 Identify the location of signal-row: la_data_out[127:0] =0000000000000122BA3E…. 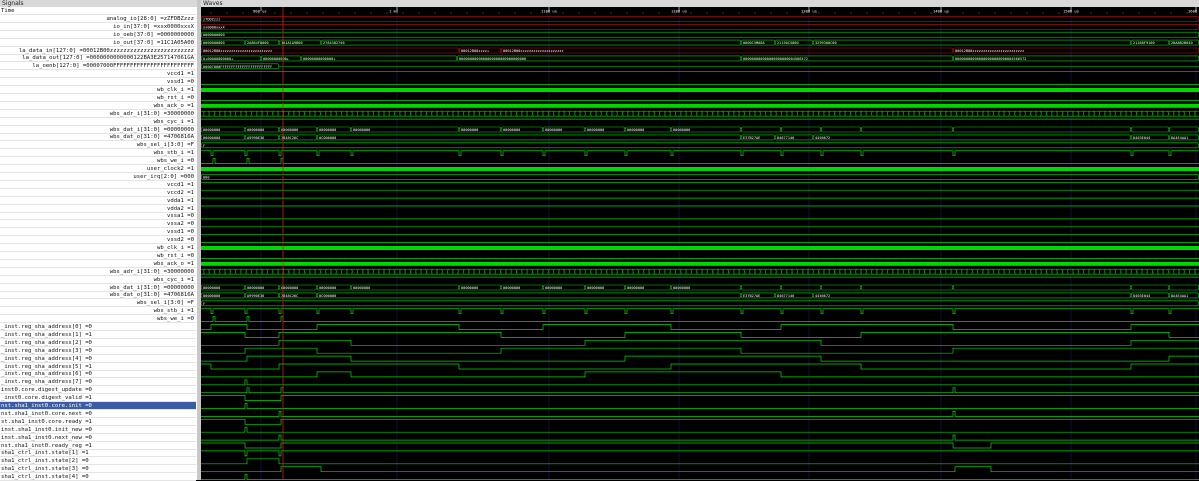
(98, 58).